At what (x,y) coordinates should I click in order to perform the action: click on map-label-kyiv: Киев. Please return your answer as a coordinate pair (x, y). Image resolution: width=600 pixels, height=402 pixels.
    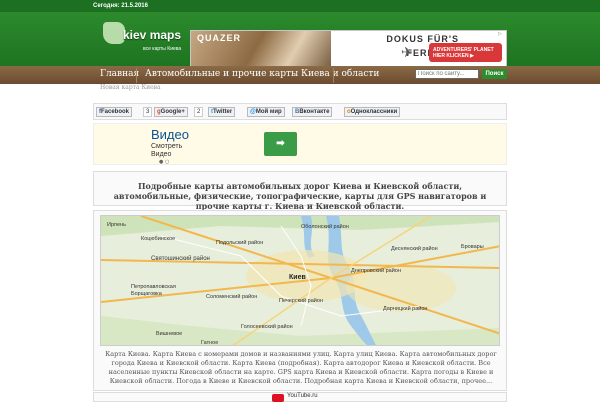
    Looking at the image, I should click on (297, 277).